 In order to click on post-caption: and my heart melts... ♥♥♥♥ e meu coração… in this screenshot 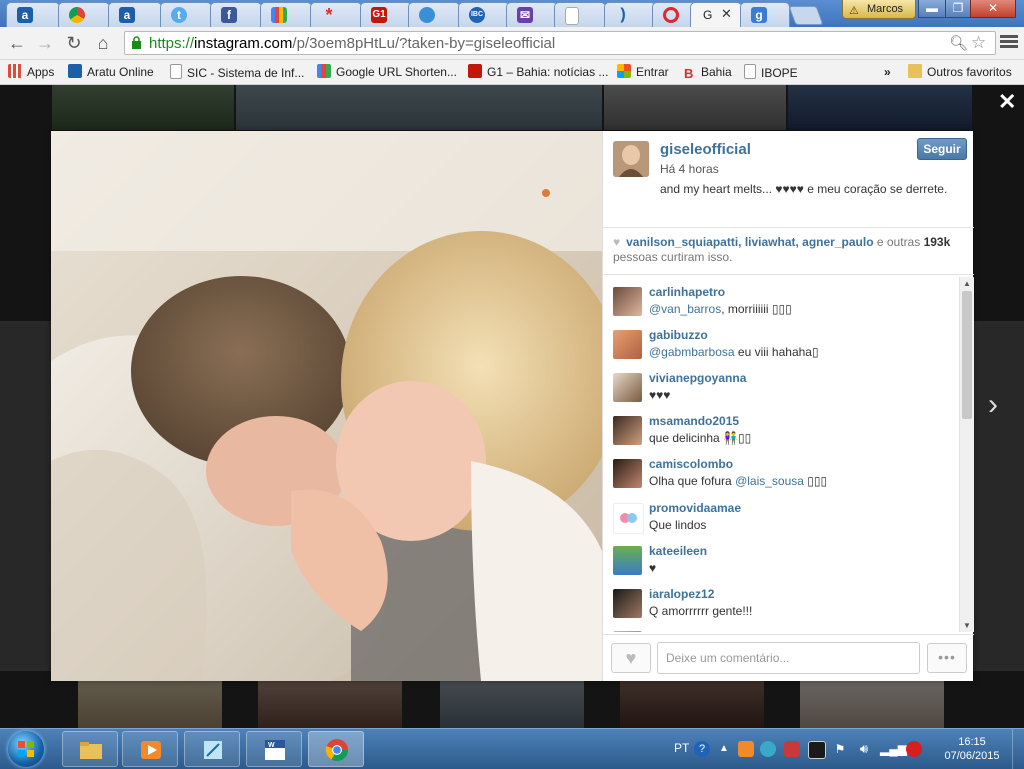, I will do `click(804, 189)`.